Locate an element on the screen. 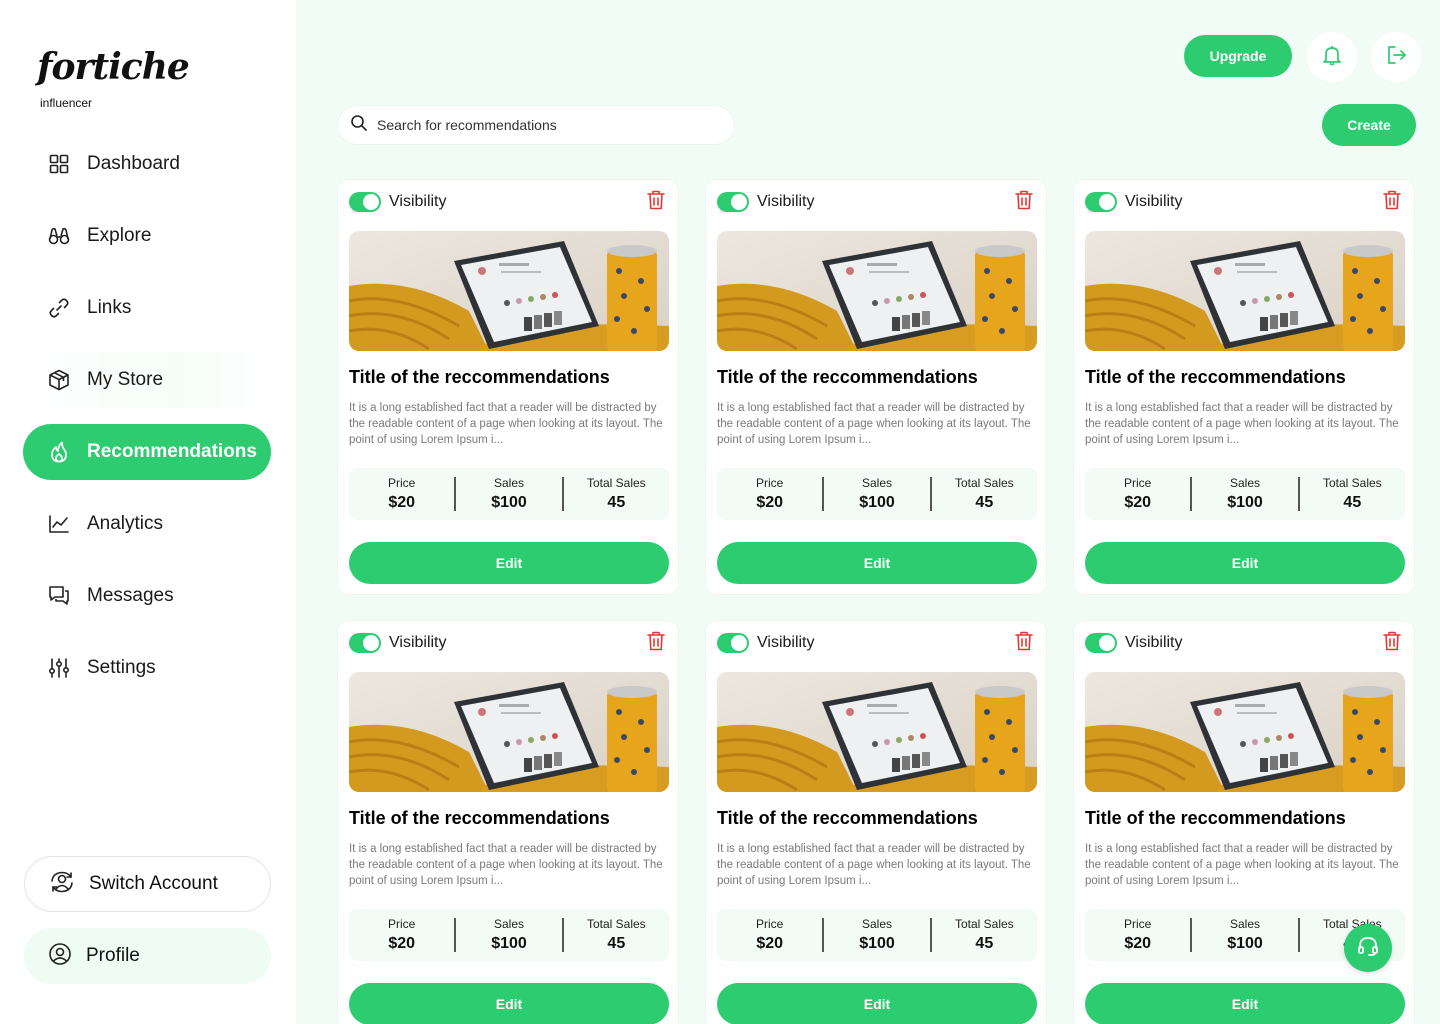 Image resolution: width=1440 pixels, height=1024 pixels. bell-icon is located at coordinates (1332, 57).